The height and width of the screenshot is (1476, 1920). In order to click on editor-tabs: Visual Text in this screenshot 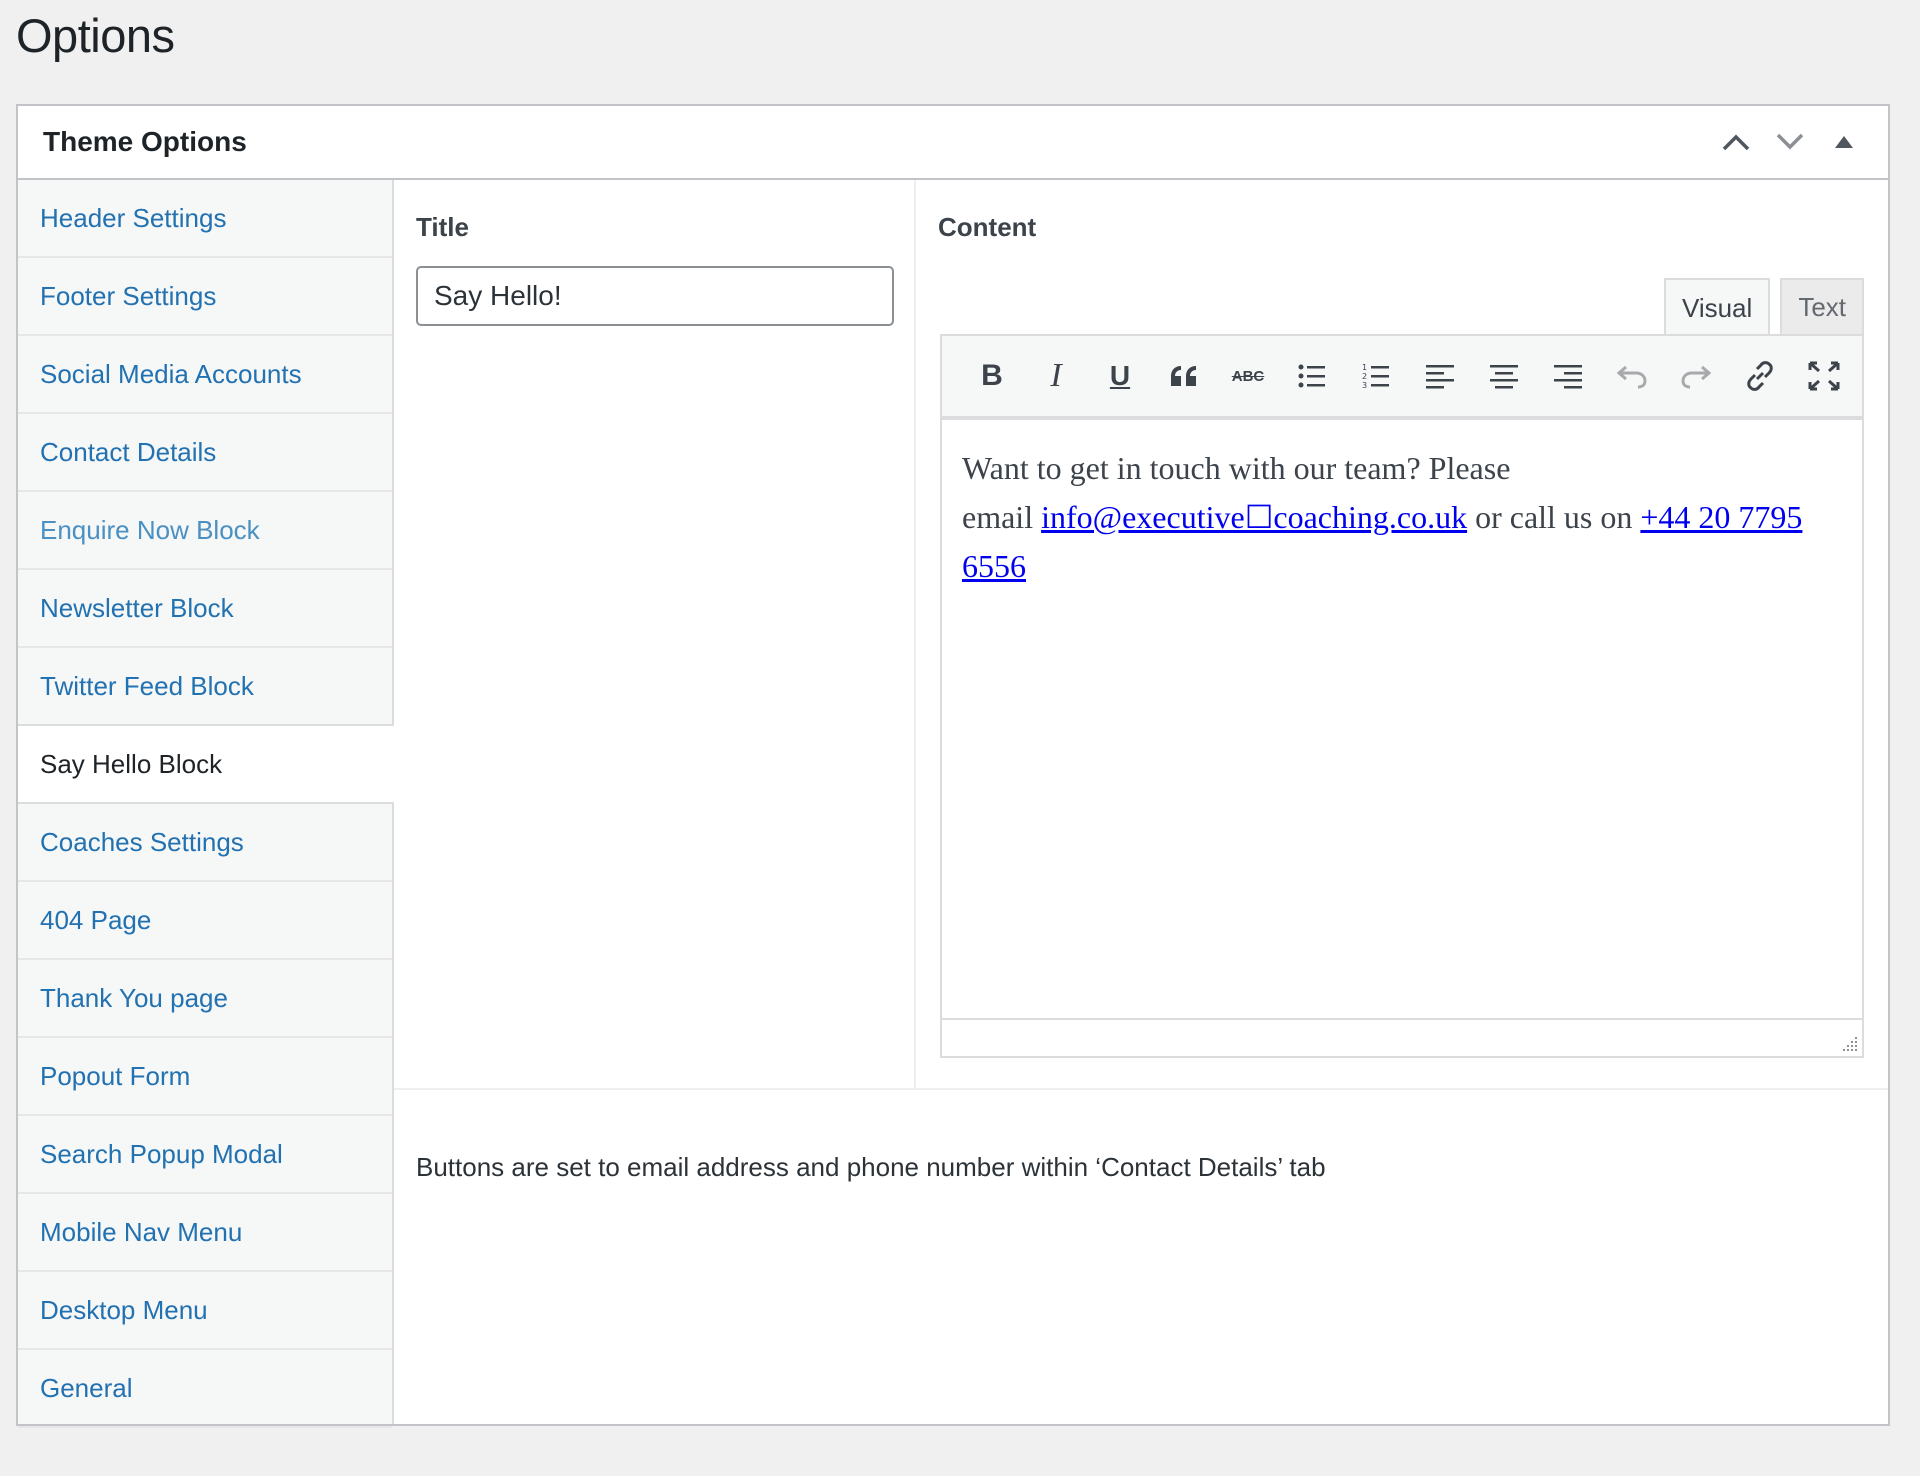, I will do `click(1763, 307)`.